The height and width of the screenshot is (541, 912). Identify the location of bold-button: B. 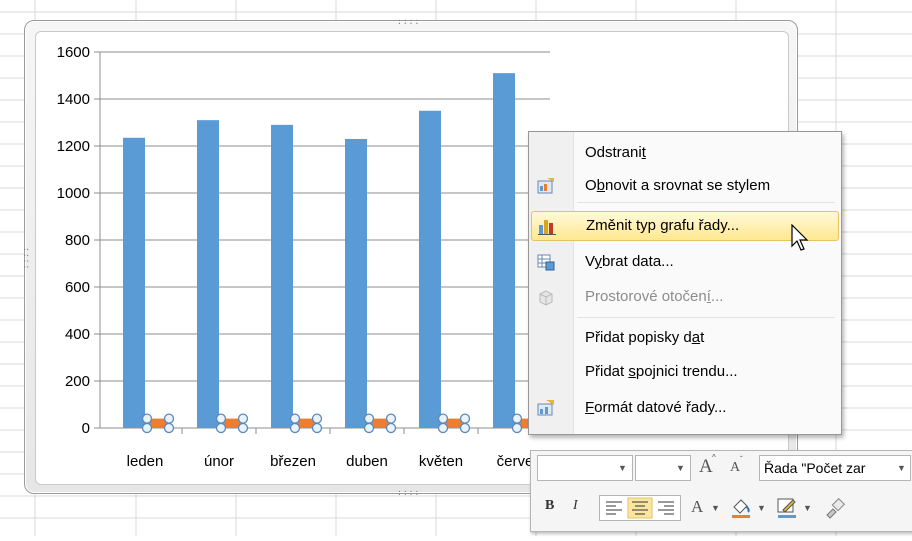
(551, 507).